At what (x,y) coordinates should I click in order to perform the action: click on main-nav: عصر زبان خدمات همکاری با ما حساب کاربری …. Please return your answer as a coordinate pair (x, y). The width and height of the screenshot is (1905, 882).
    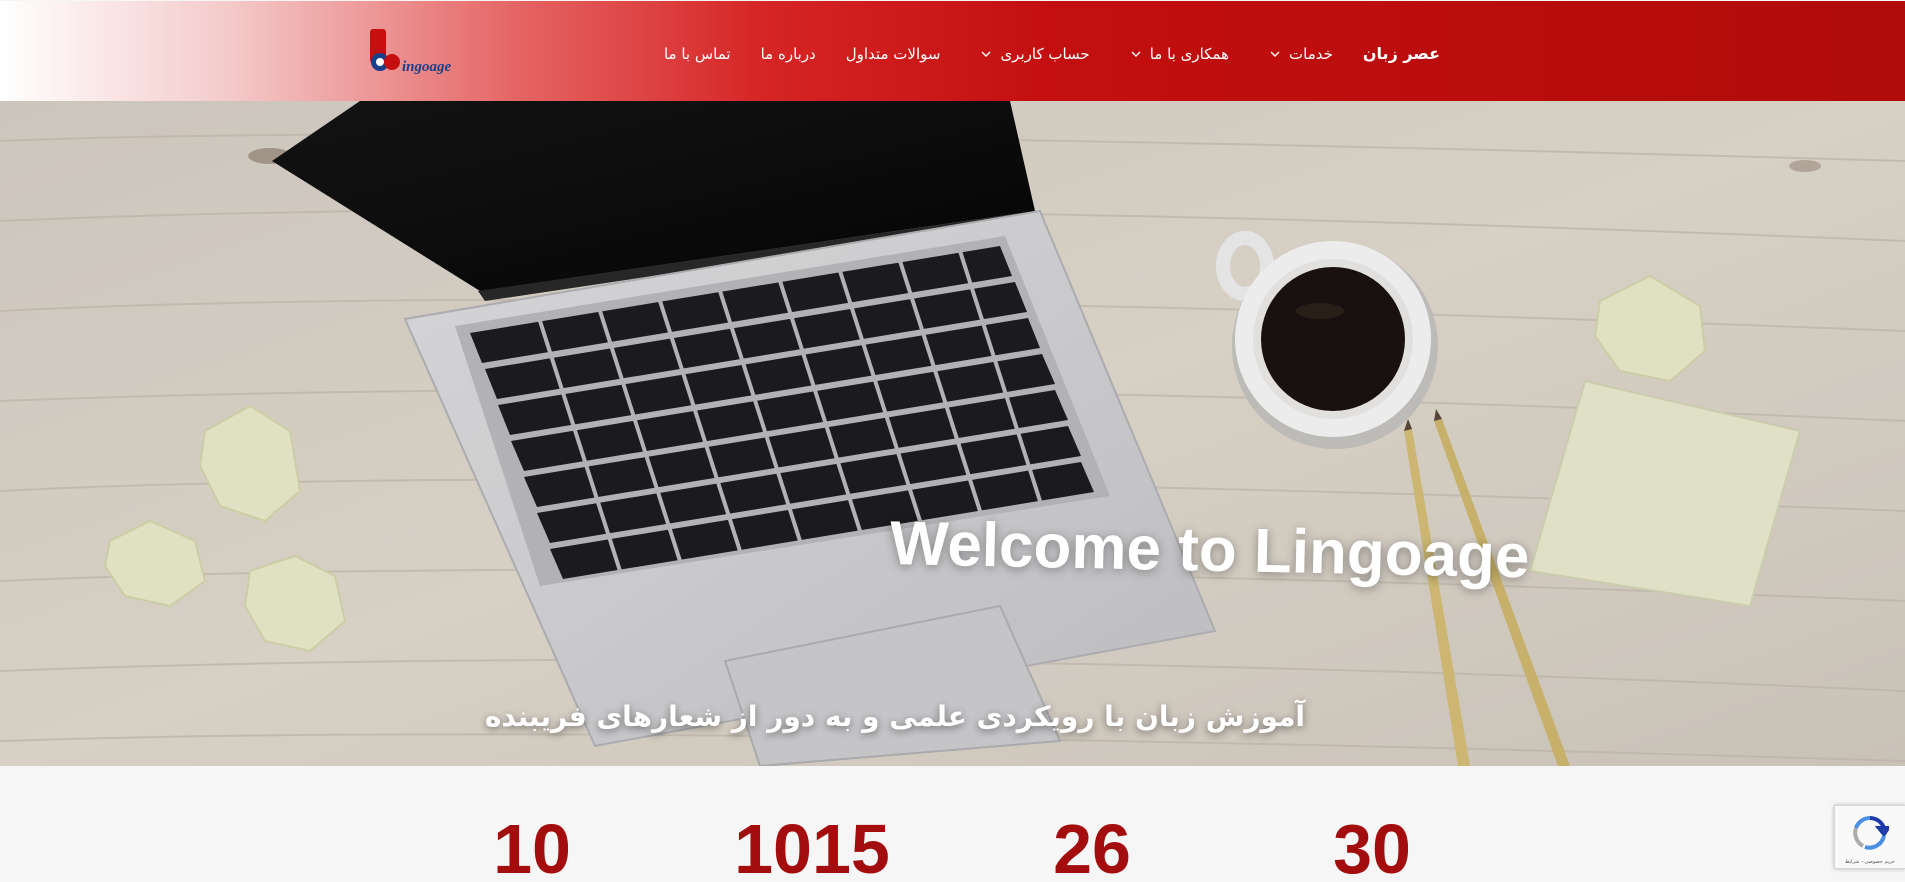
    Looking at the image, I should click on (1052, 54).